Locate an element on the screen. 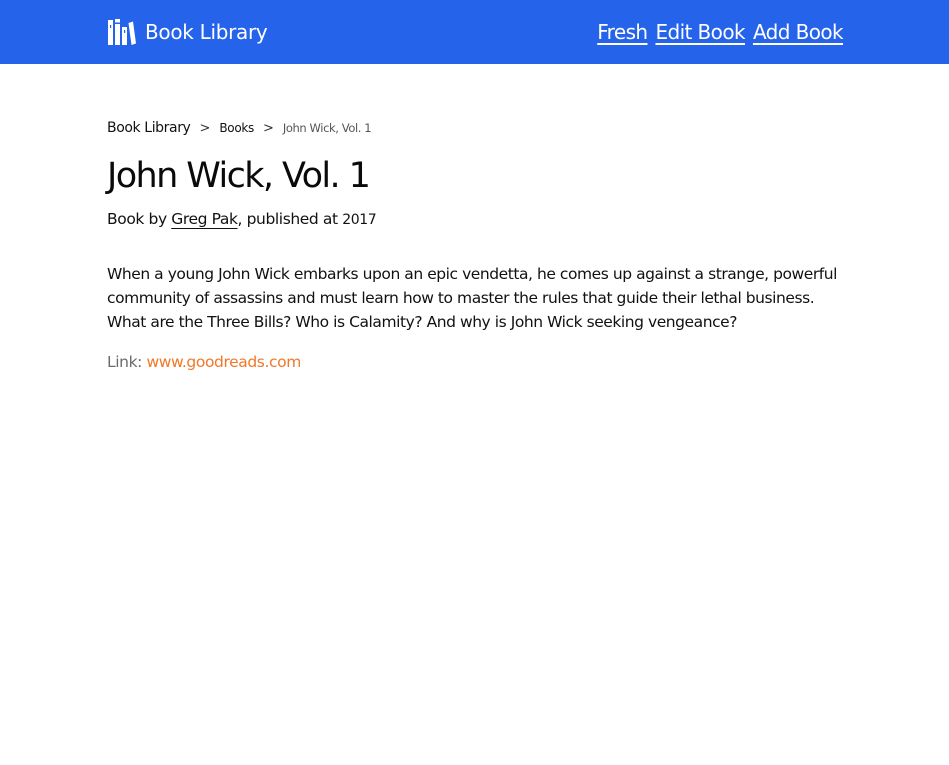 This screenshot has height=765, width=949. brand-title: Book Library is located at coordinates (206, 32).